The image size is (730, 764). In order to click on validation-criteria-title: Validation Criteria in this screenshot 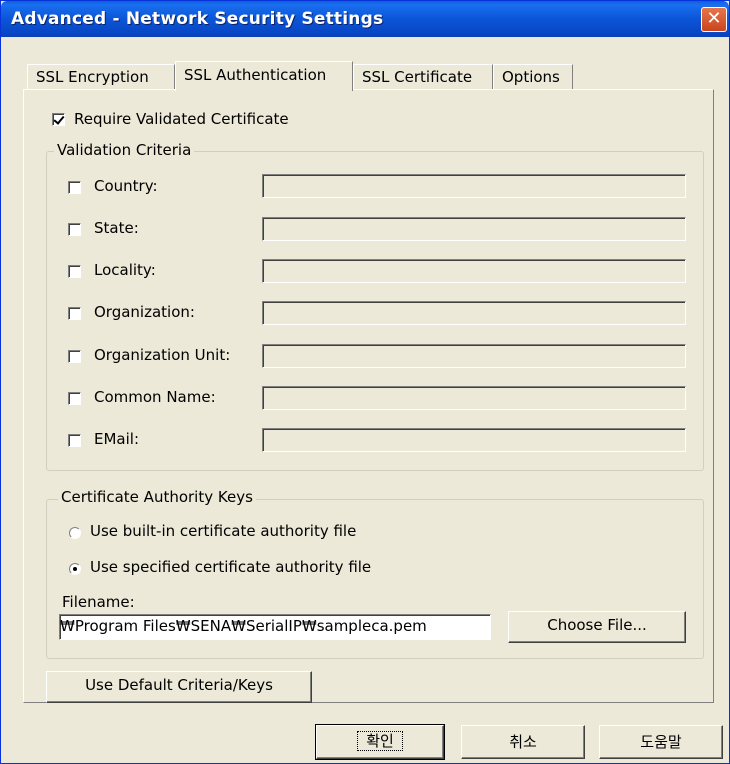, I will do `click(124, 150)`.